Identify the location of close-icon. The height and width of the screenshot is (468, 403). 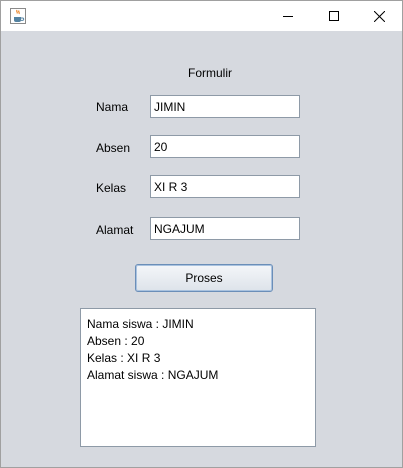
(379, 16).